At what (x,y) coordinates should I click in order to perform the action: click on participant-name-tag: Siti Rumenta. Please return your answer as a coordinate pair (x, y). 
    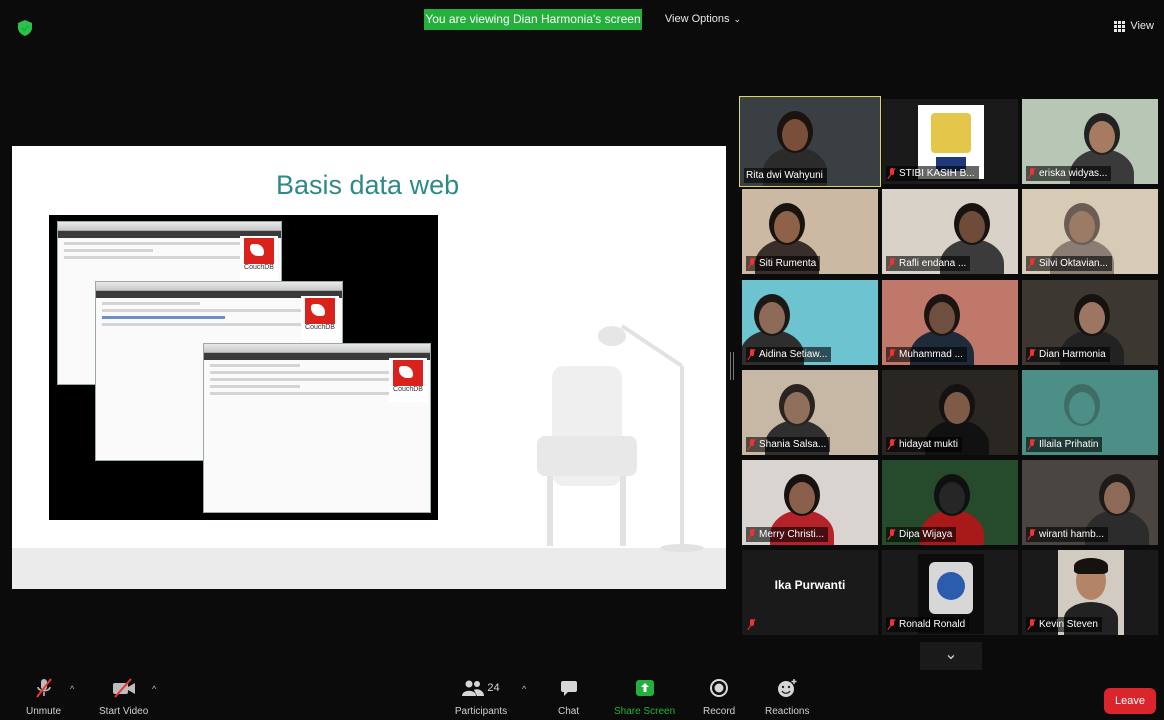
    Looking at the image, I should click on (783, 263).